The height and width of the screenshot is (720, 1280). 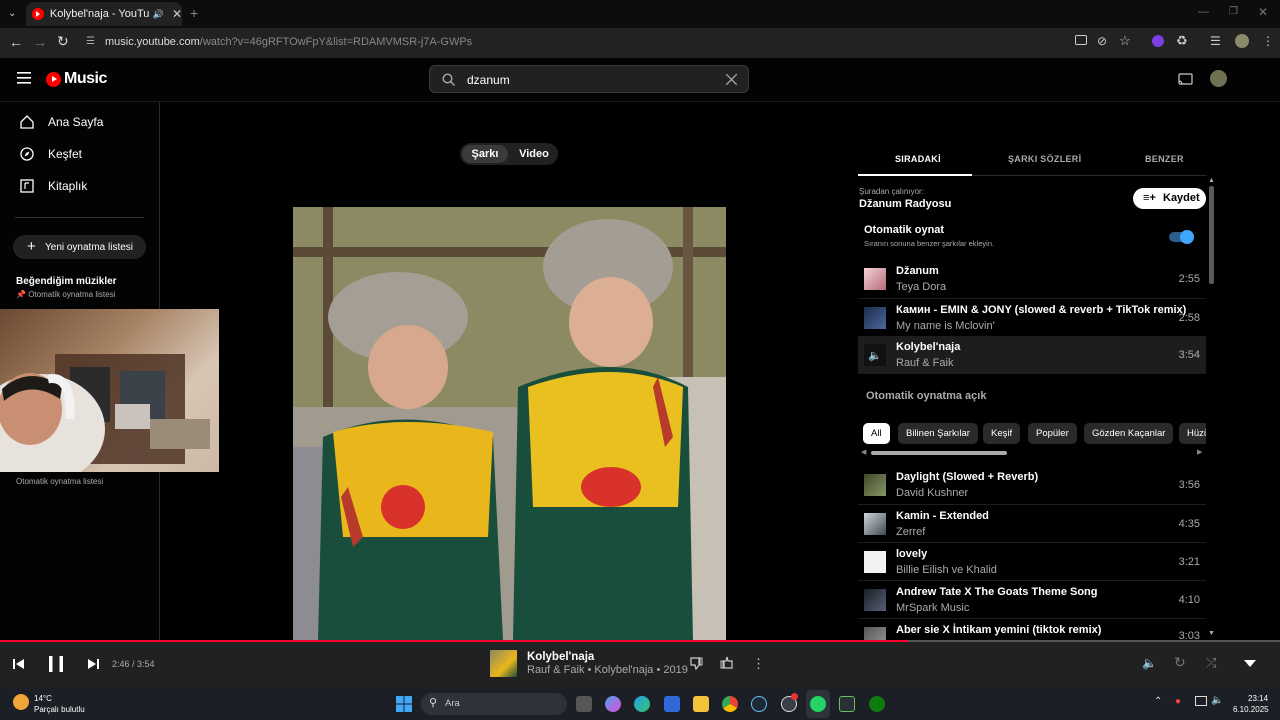 I want to click on dislike-icon, so click(x=696, y=663).